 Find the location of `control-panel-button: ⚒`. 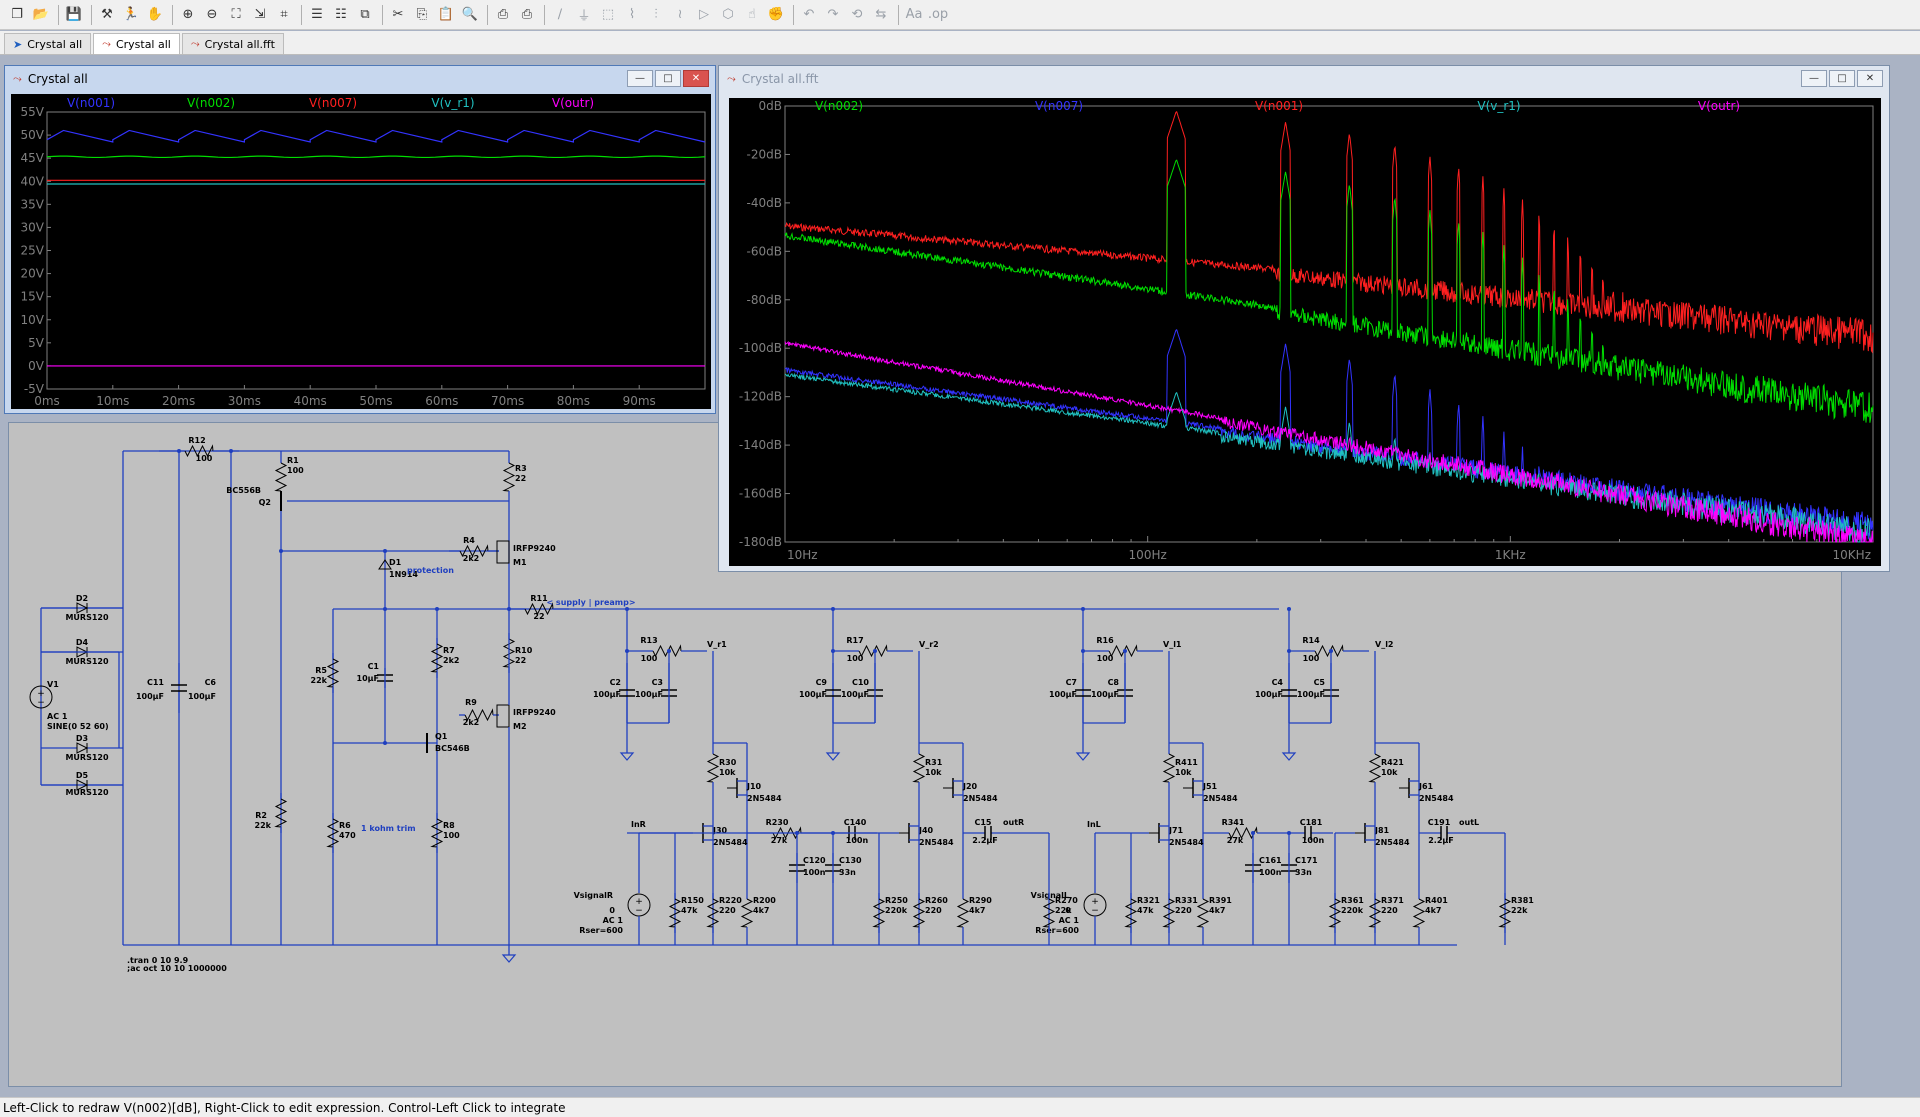

control-panel-button: ⚒ is located at coordinates (107, 15).